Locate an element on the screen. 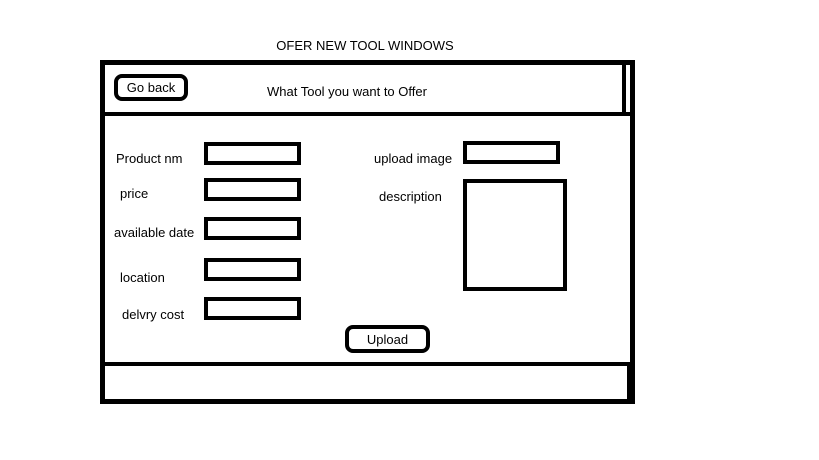  go-back-button: Go back is located at coordinates (151, 87).